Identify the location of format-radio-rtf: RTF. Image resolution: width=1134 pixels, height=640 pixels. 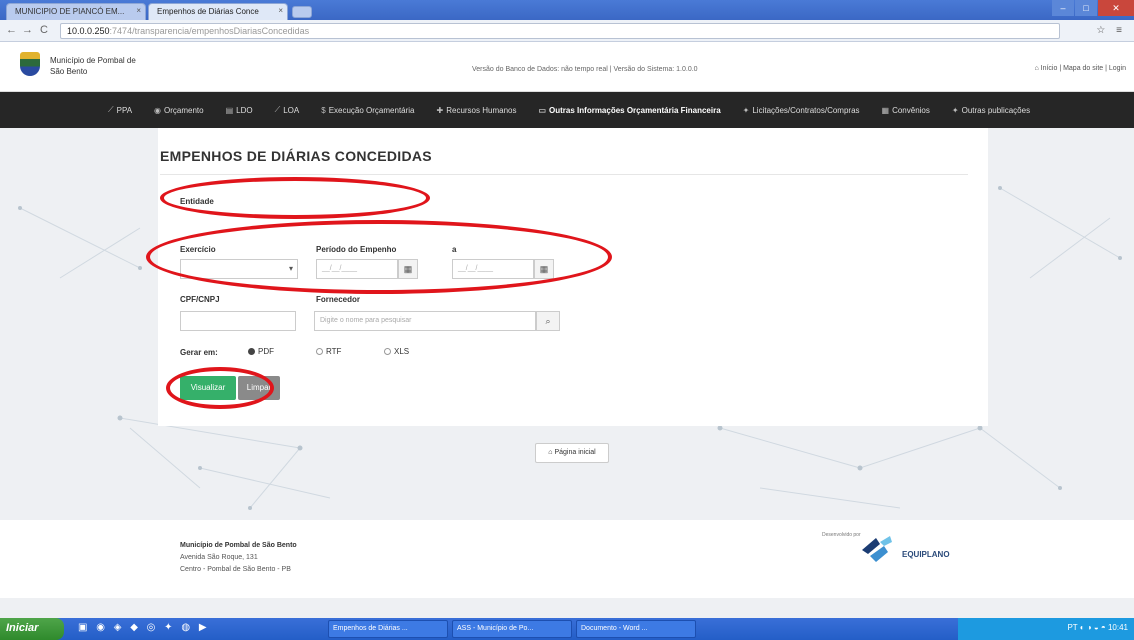
(328, 351).